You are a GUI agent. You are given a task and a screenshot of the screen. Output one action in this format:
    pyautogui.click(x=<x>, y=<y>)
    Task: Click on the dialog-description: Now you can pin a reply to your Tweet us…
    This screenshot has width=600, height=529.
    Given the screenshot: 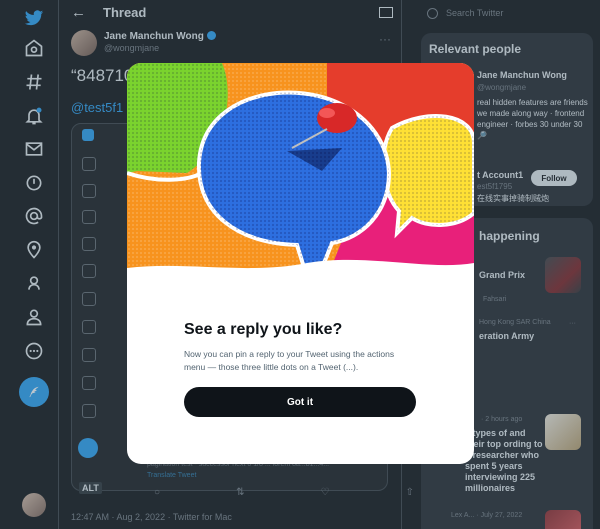 What is the action you would take?
    pyautogui.click(x=289, y=360)
    